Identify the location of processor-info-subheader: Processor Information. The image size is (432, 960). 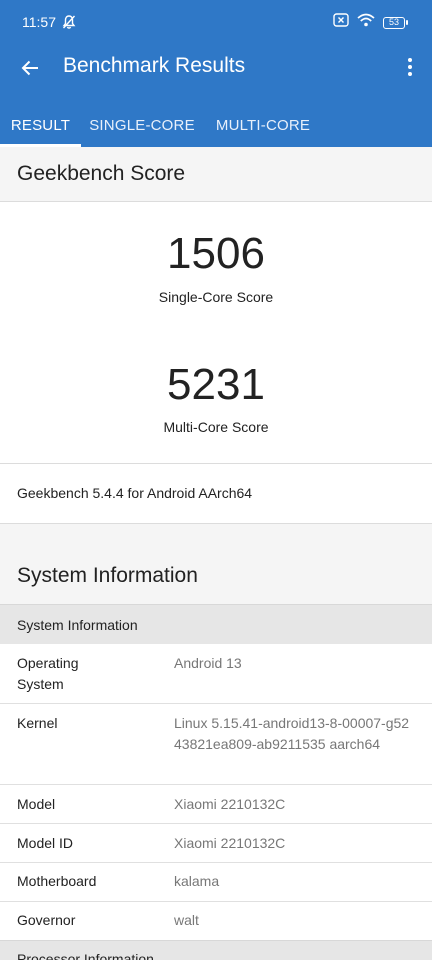
(216, 950).